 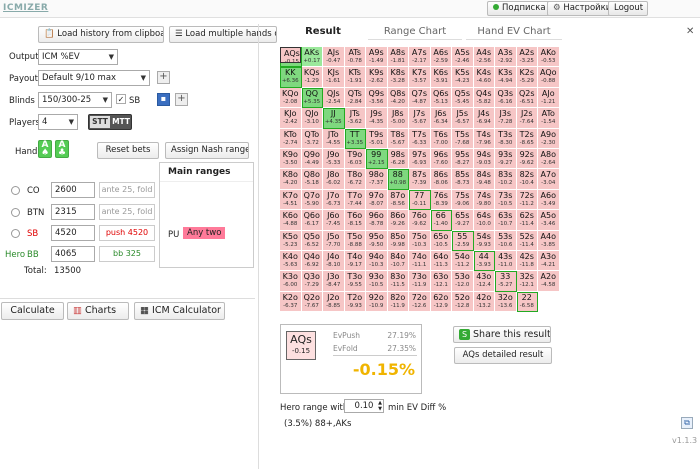 What do you see at coordinates (127, 254) in the screenshot?
I see `bb-action: bb 325` at bounding box center [127, 254].